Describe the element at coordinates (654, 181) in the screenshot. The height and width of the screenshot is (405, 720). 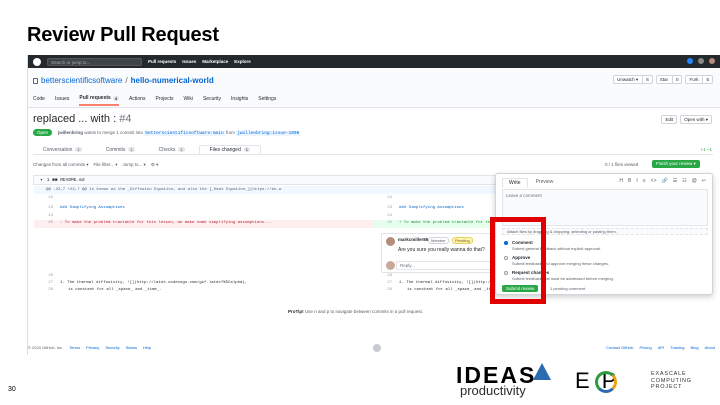
I see `code-icon: <>` at that location.